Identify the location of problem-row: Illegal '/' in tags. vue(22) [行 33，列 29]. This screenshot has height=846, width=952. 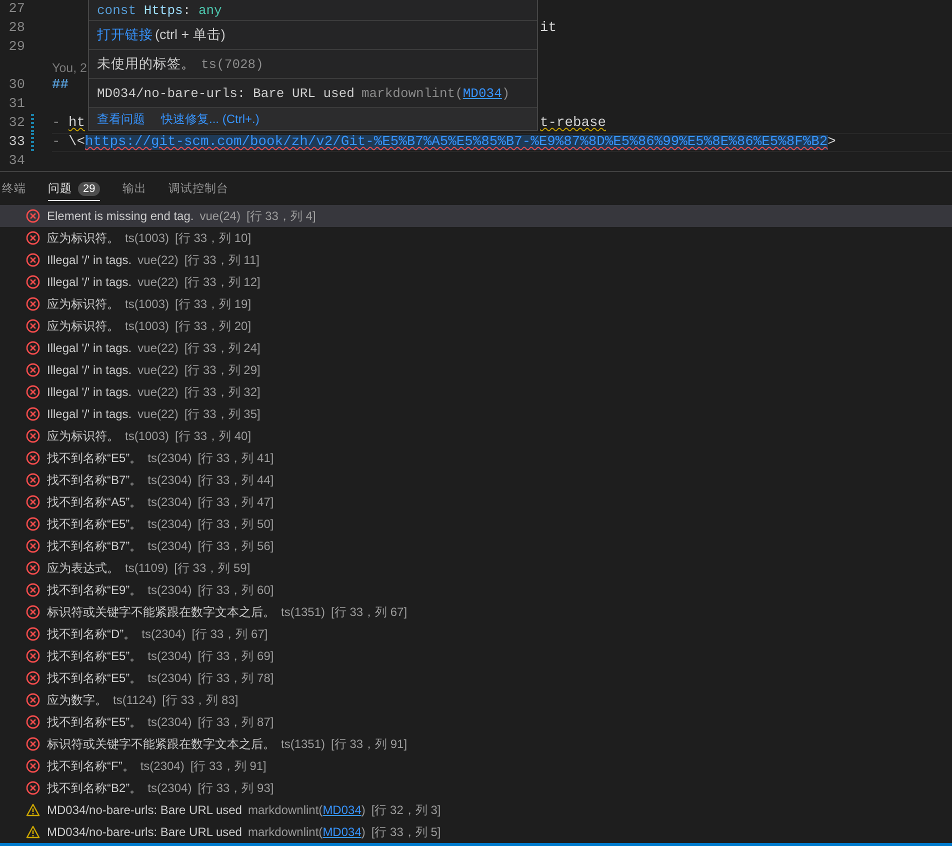
(476, 370).